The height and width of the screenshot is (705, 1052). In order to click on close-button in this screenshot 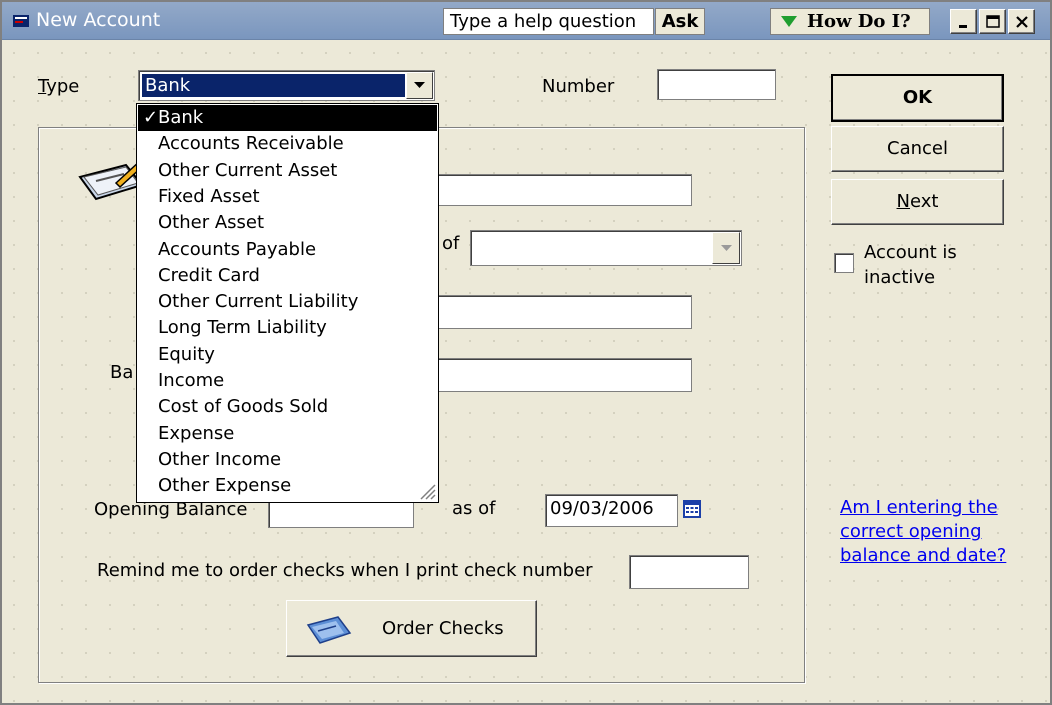, I will do `click(1021, 21)`.